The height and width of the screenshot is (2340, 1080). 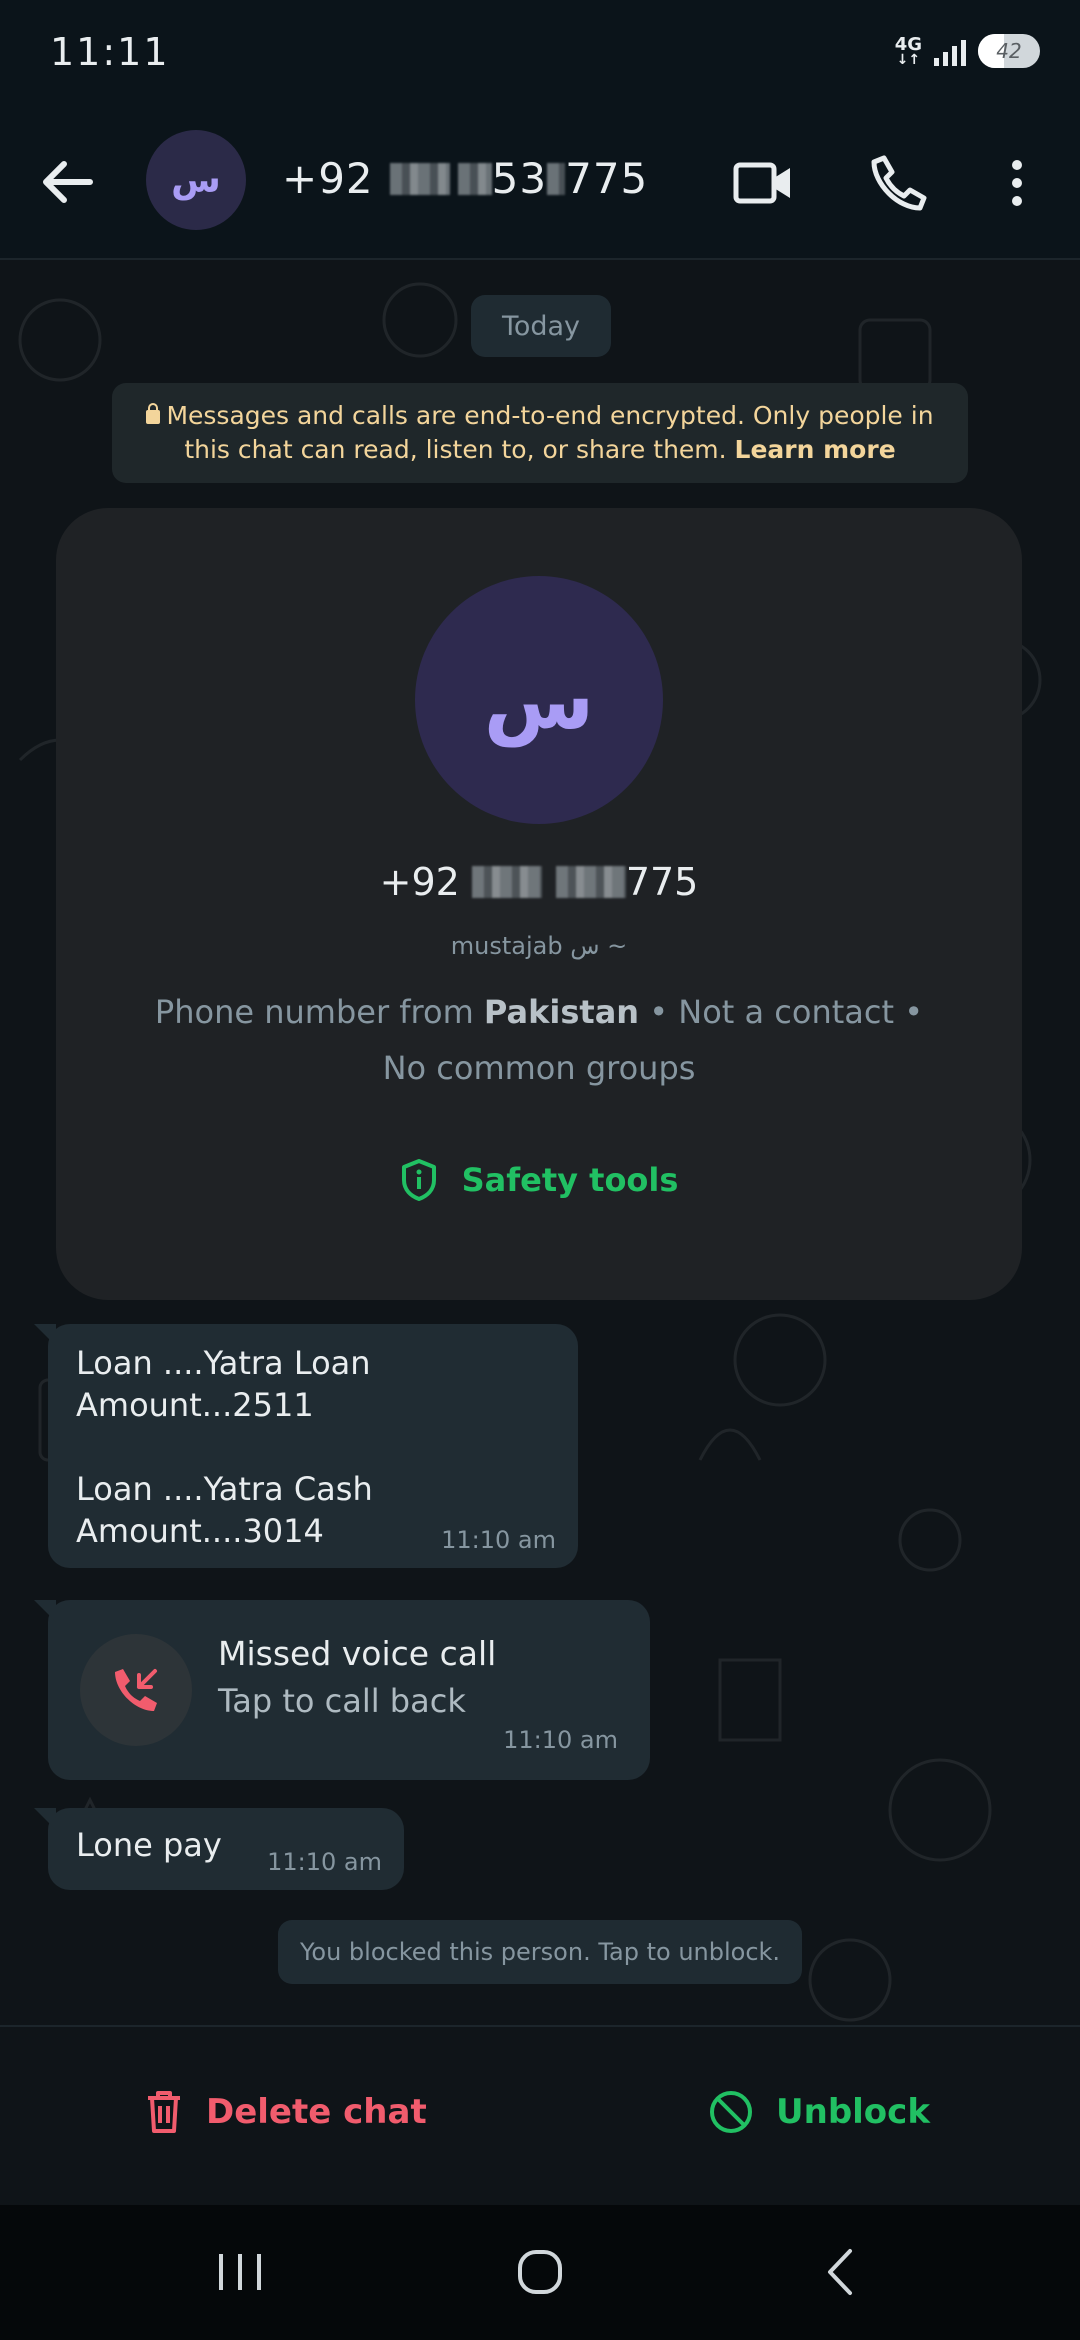 I want to click on system-nav-bar, so click(x=540, y=2272).